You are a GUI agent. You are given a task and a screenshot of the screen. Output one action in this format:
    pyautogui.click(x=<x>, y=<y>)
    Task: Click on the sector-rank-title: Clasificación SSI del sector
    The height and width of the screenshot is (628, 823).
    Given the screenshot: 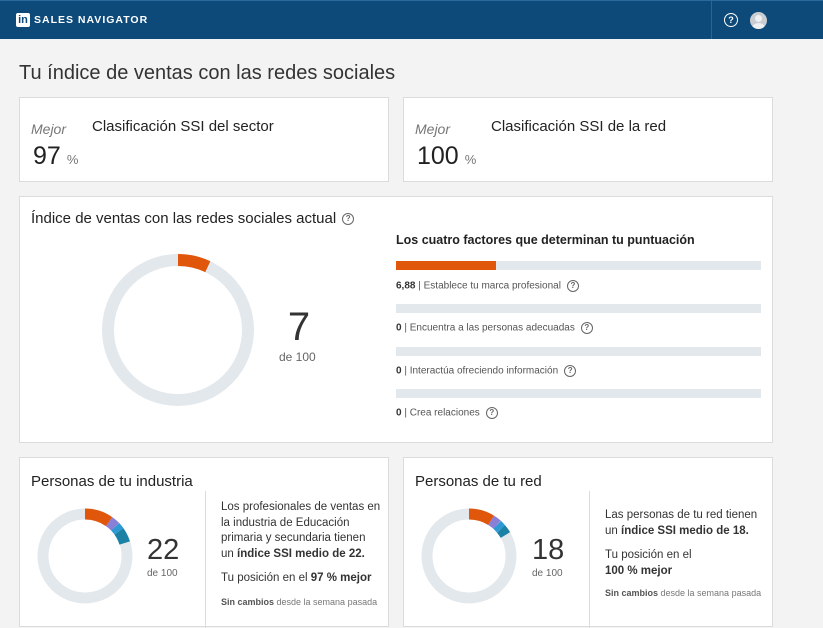 What is the action you would take?
    pyautogui.click(x=183, y=126)
    